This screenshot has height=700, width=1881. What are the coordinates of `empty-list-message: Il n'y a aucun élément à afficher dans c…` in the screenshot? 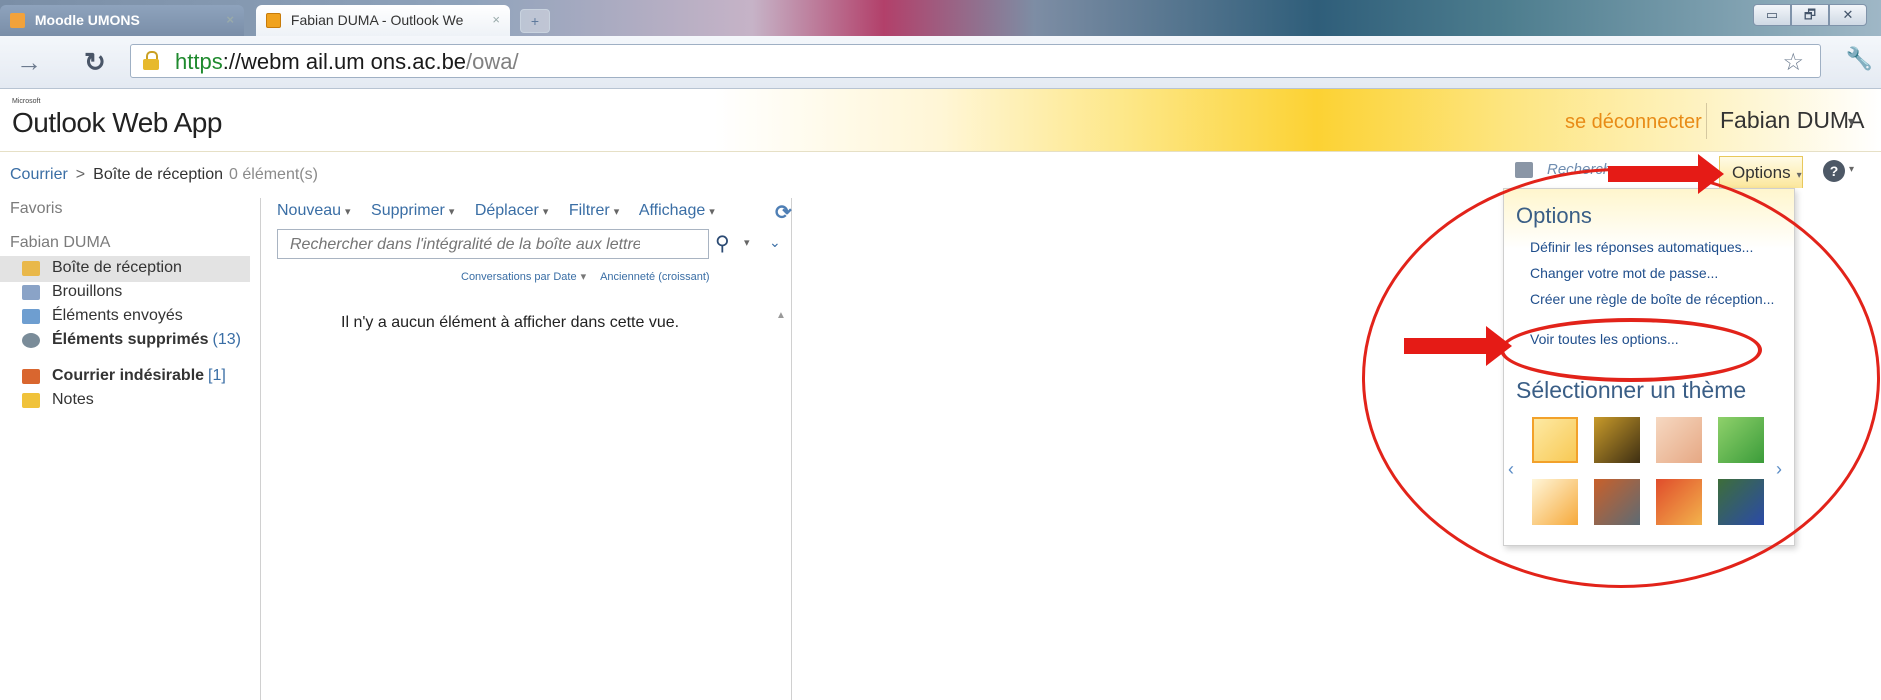 It's located at (510, 322).